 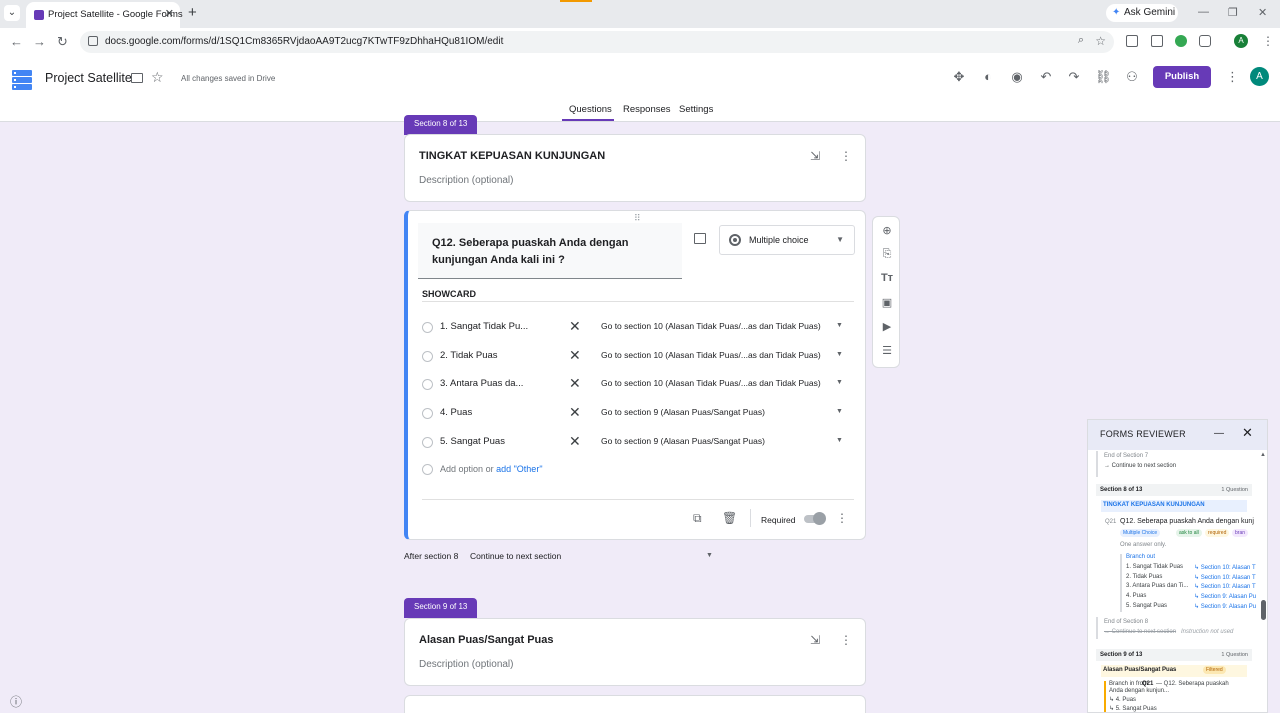 I want to click on reviewer-section-8-header: Section 8 of 13 1 Question, so click(x=1174, y=490).